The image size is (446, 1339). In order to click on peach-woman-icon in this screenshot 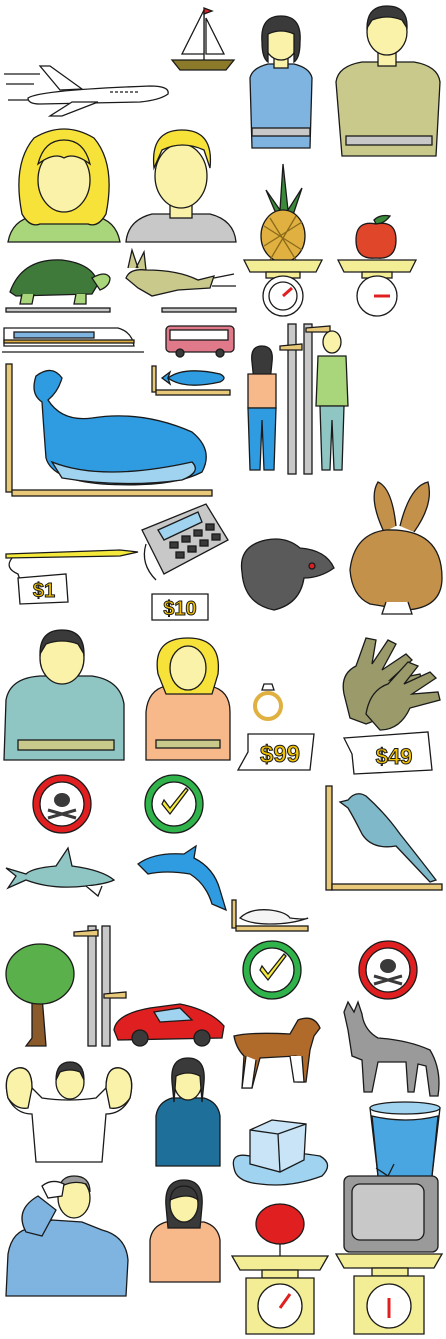, I will do `click(185, 1230)`.